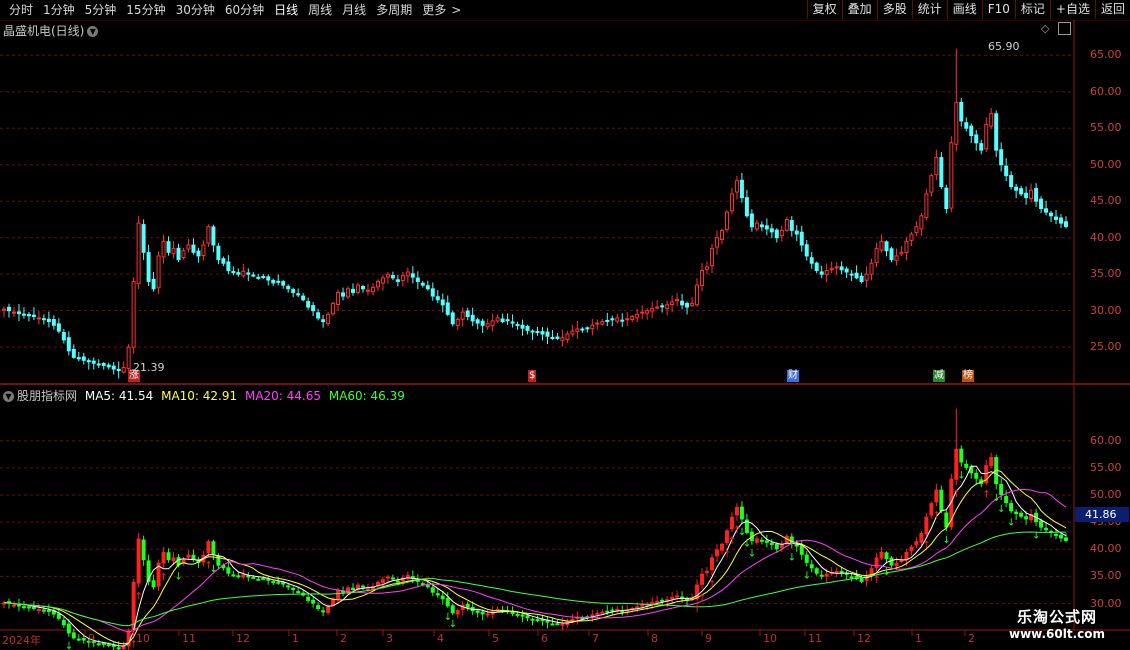 The height and width of the screenshot is (650, 1130). What do you see at coordinates (727, 554) in the screenshot?
I see `buy-arrow-icon: ↑` at bounding box center [727, 554].